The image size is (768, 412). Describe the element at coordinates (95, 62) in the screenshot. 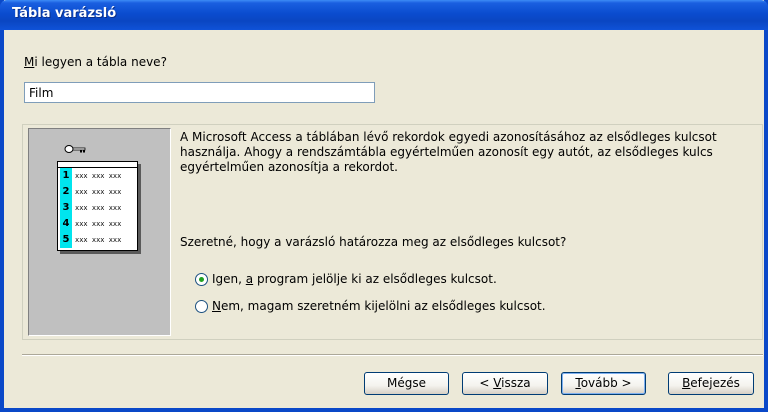

I see `table-name-label: Mi legyen a tábla neve?` at that location.